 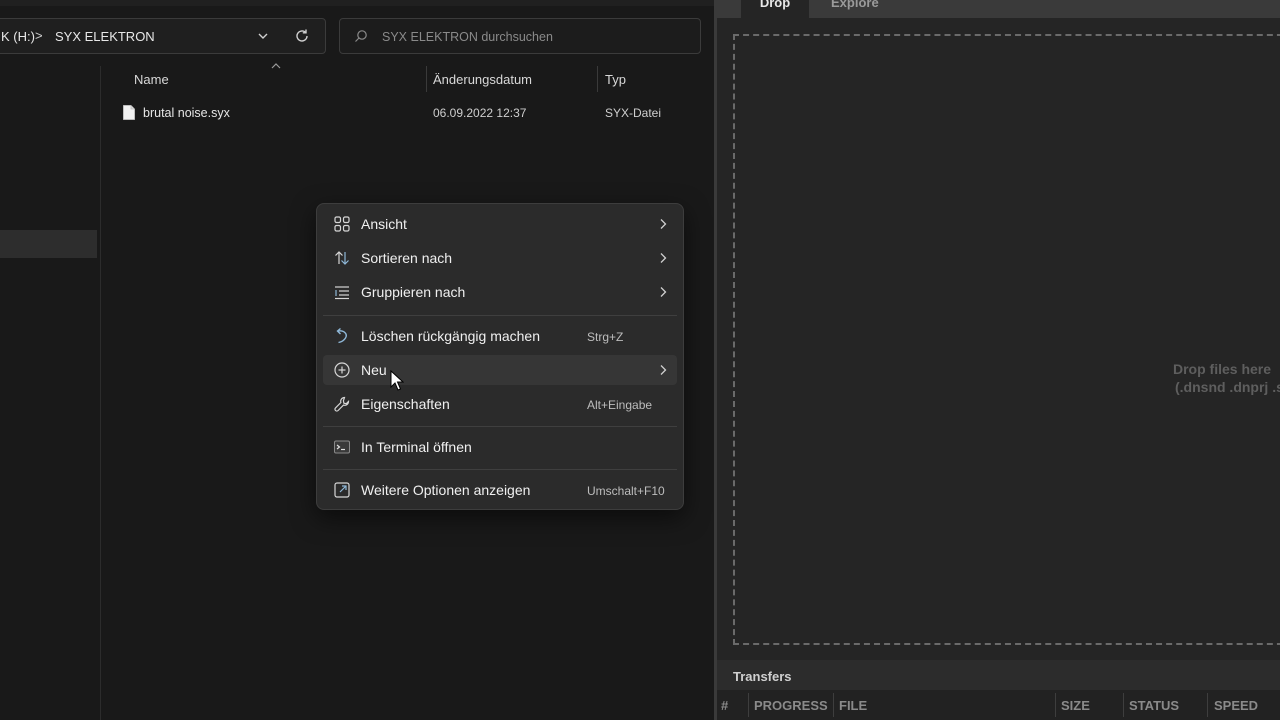 I want to click on menu-item-label: Gruppieren nach, so click(x=413, y=292).